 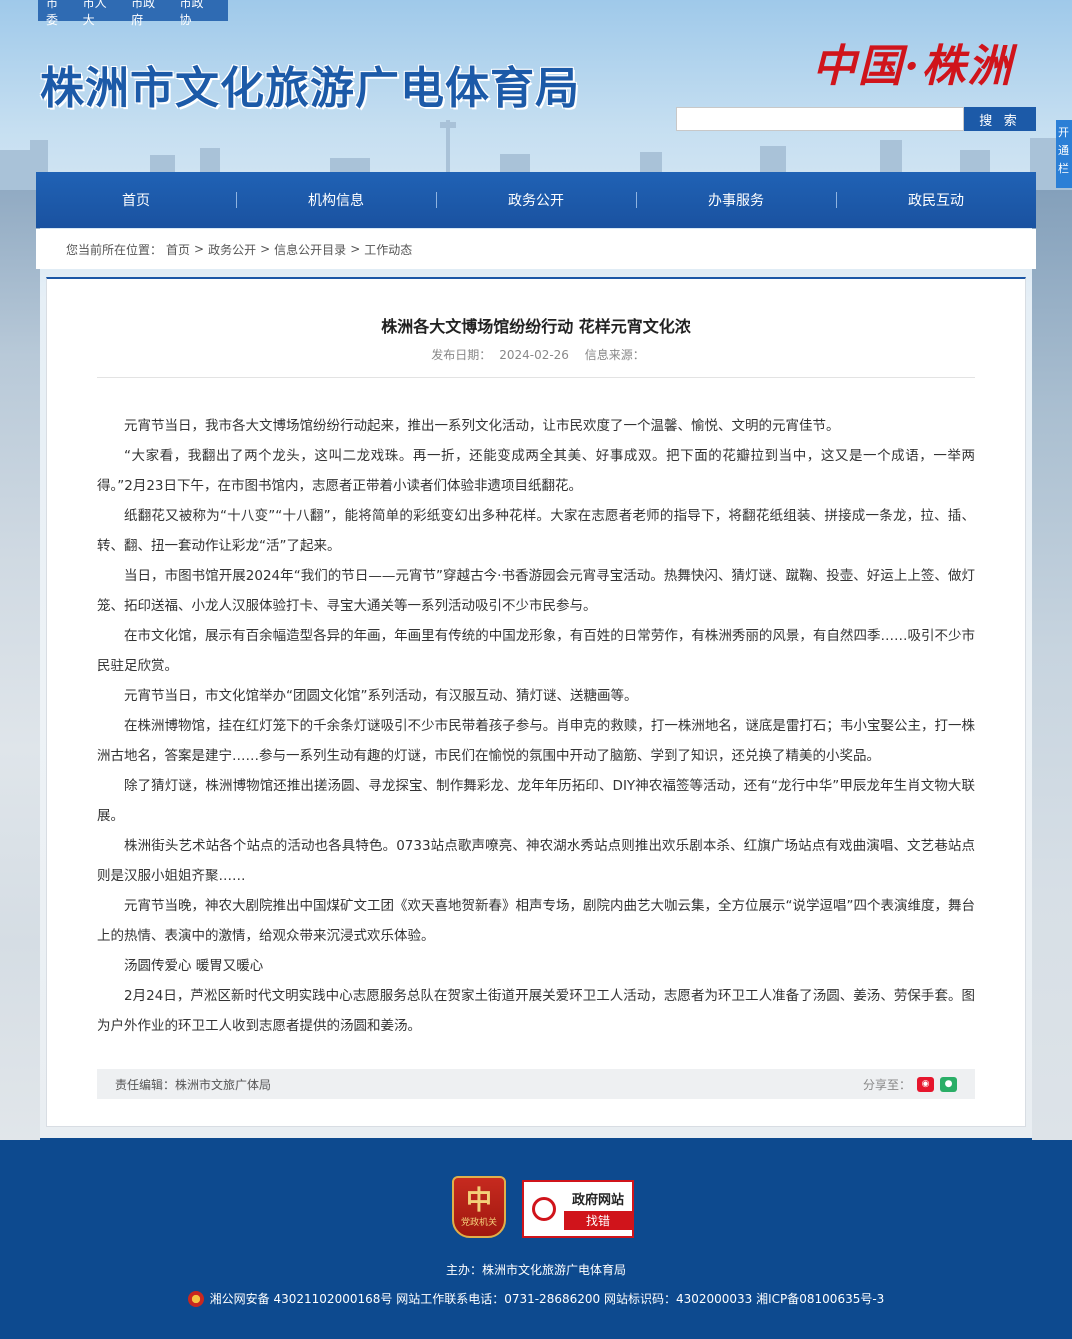 What do you see at coordinates (100, 14) in the screenshot?
I see `link-peoples-congress: 市人大` at bounding box center [100, 14].